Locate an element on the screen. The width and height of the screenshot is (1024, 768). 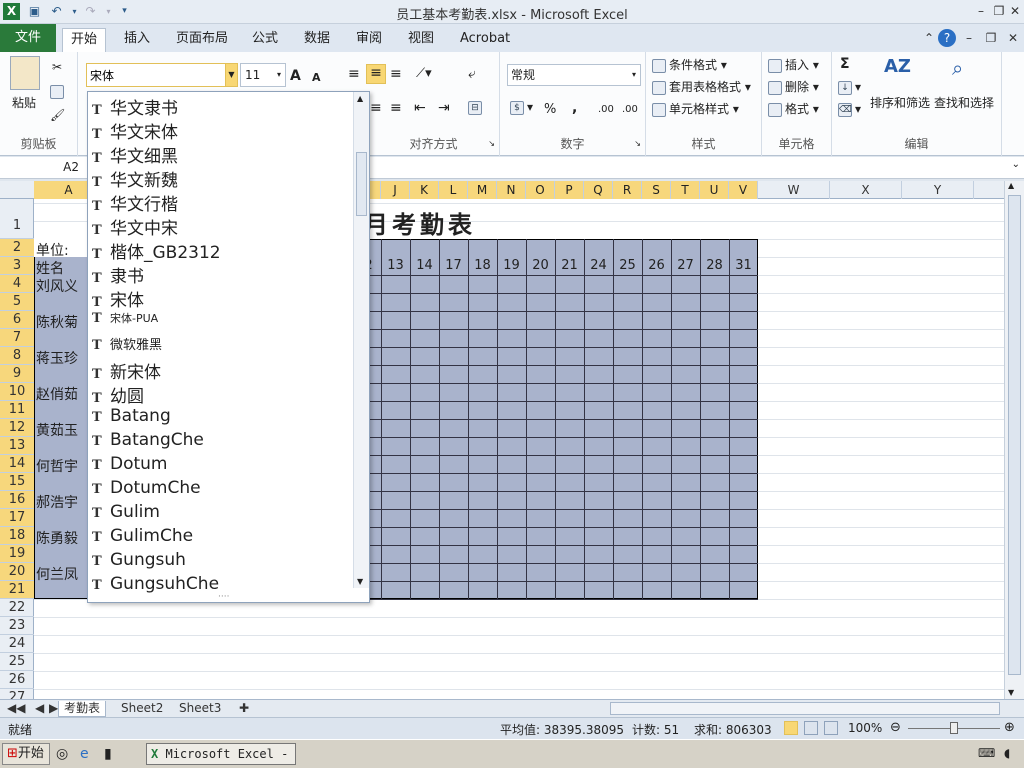
close-icon: ✕ is located at coordinates (1015, 11).